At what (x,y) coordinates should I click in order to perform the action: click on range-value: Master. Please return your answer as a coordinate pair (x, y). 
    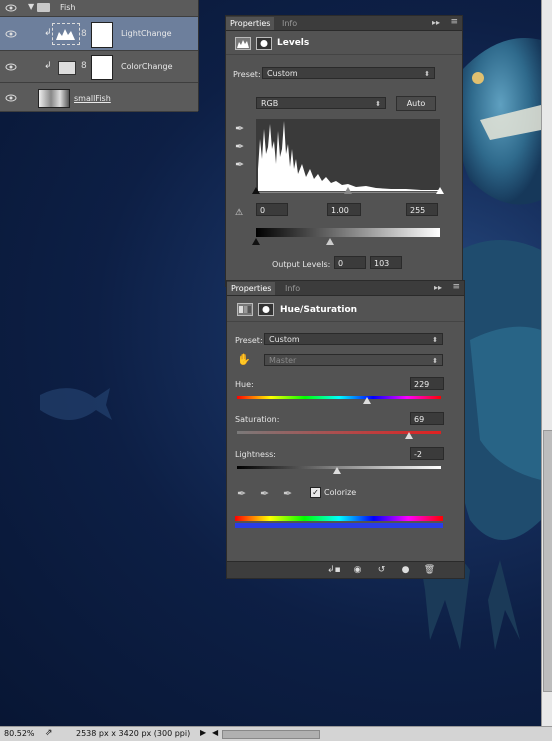
    Looking at the image, I should click on (283, 360).